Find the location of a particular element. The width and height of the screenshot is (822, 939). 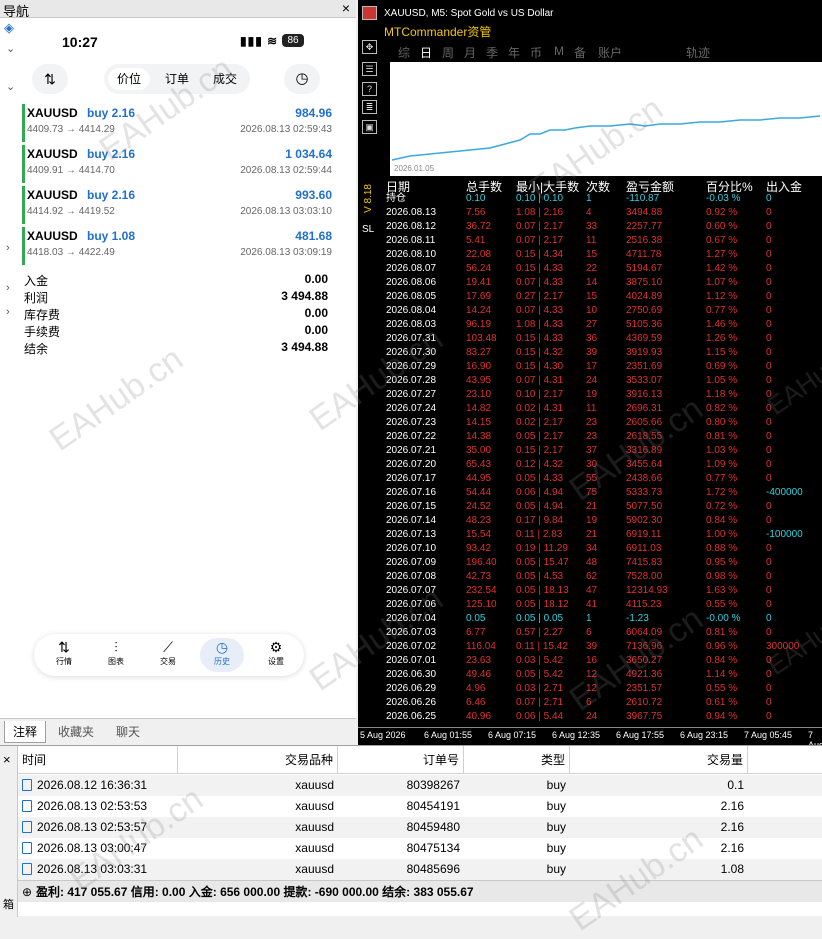

period-tab: 币 is located at coordinates (536, 52).